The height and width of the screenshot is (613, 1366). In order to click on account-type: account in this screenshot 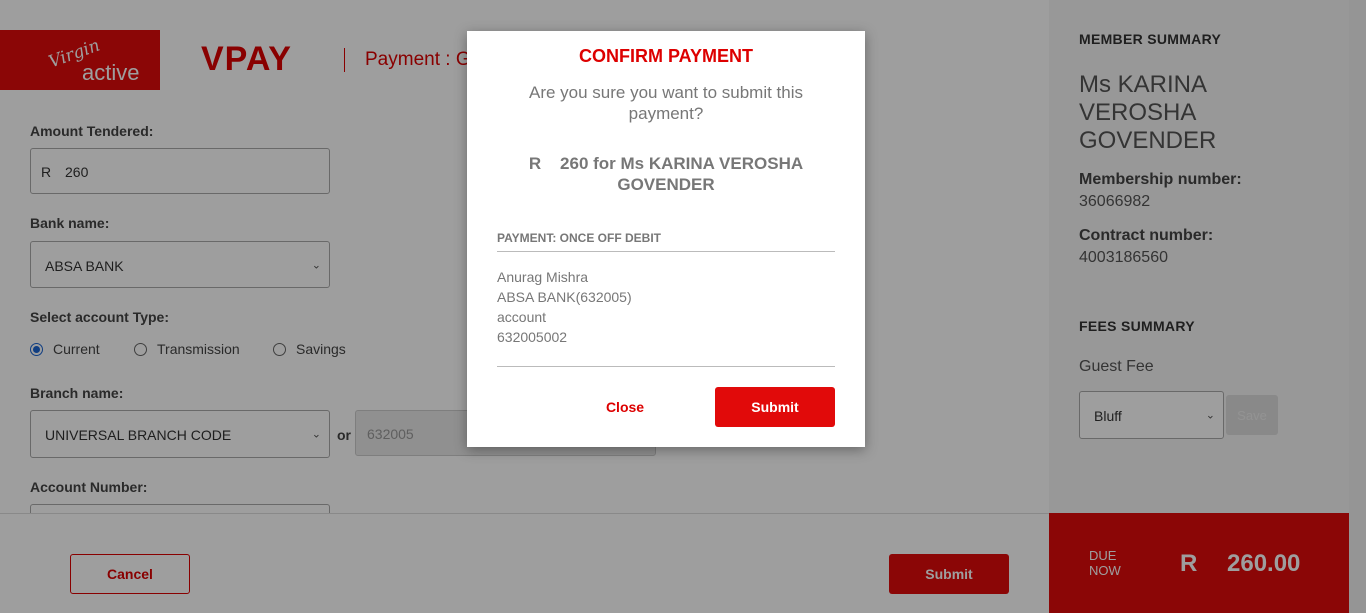, I will do `click(522, 317)`.